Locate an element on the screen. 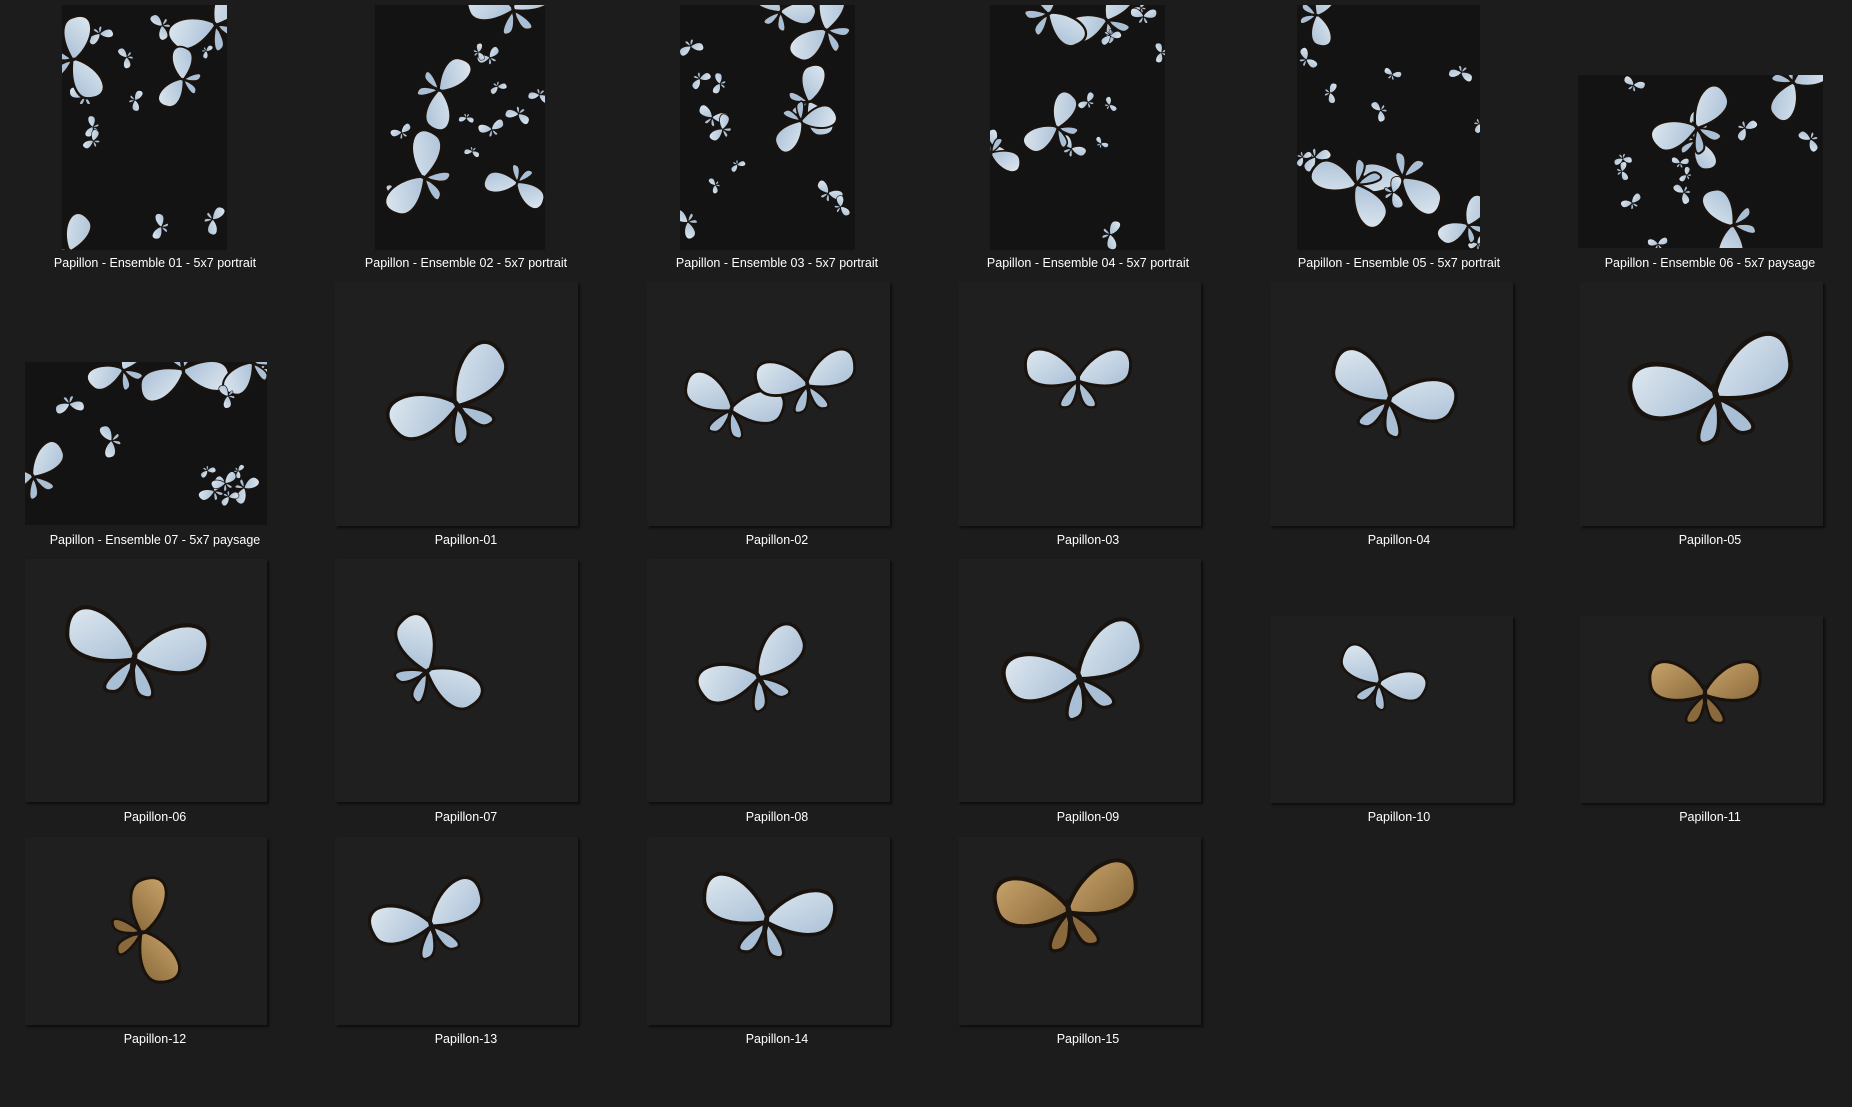 This screenshot has height=1107, width=1852. file-name-label: Papillon-01 is located at coordinates (466, 540).